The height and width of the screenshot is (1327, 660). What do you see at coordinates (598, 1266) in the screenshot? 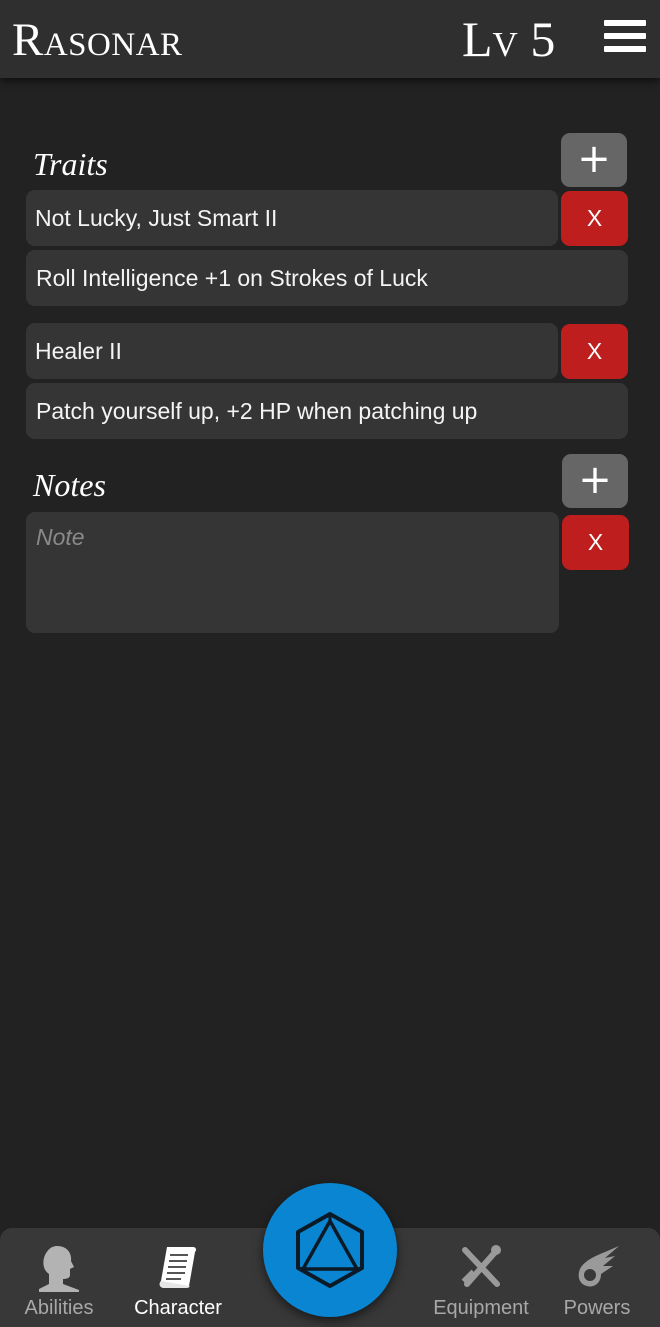
I see `fireball-icon` at bounding box center [598, 1266].